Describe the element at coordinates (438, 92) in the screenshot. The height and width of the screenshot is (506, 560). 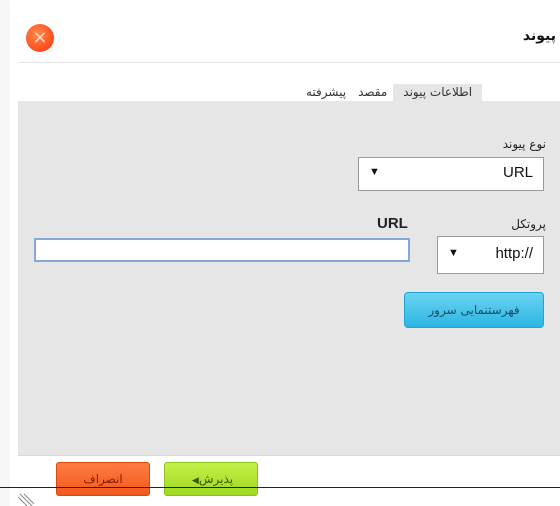
I see `tab-link-info: اطلاعات پیوند` at that location.